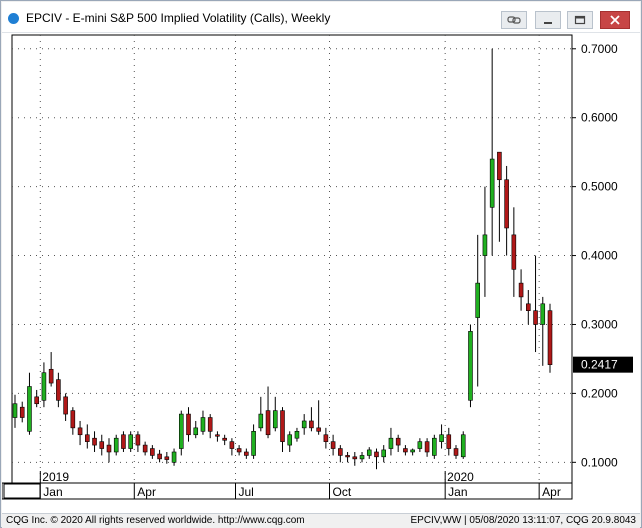 The image size is (642, 528). Describe the element at coordinates (599, 118) in the screenshot. I see `price-tick-label: 0.6000` at that location.